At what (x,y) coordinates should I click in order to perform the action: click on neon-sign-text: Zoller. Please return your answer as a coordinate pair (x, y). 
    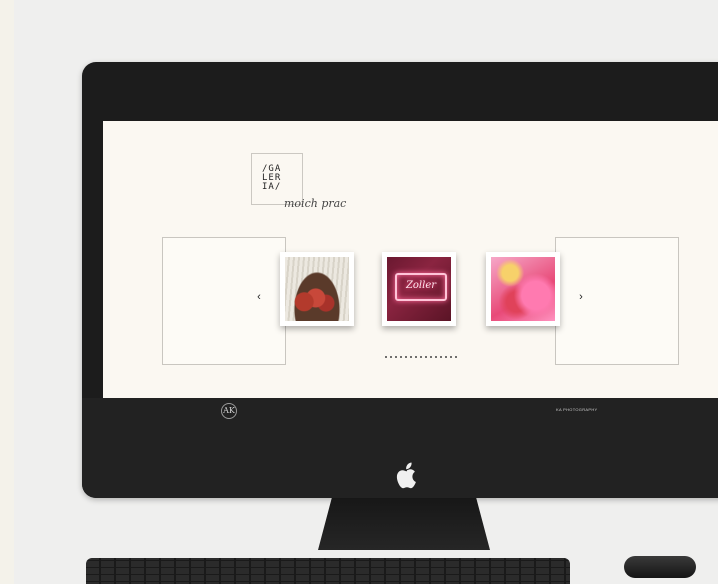
    Looking at the image, I should click on (421, 287).